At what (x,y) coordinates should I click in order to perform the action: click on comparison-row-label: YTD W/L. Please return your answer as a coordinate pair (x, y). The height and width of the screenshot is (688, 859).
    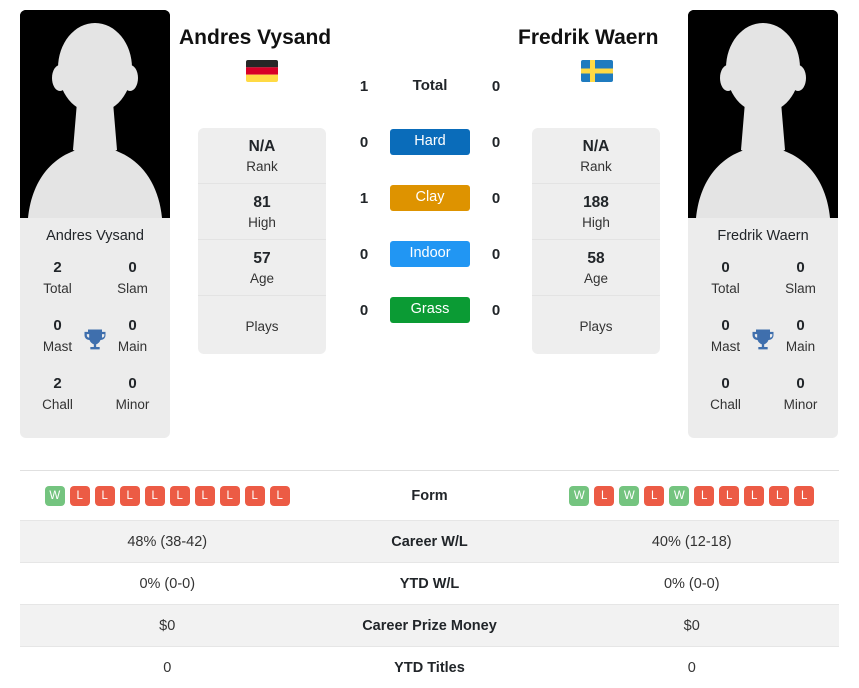
    Looking at the image, I should click on (429, 583).